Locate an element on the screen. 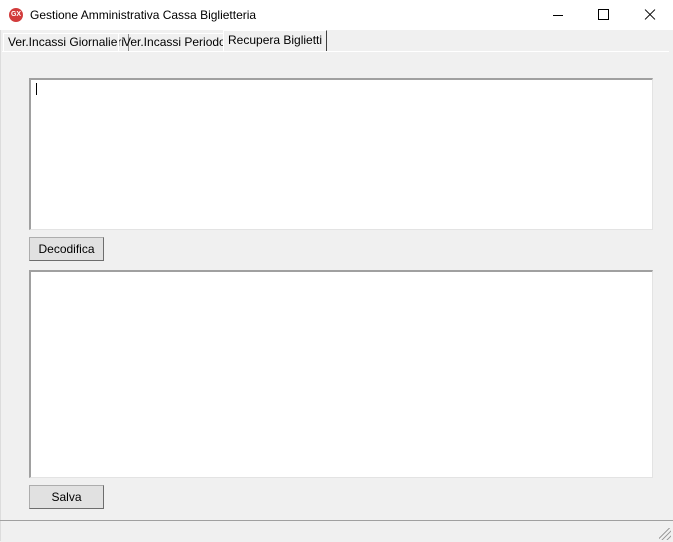 This screenshot has width=673, height=542. app-icon: GX is located at coordinates (16, 15).